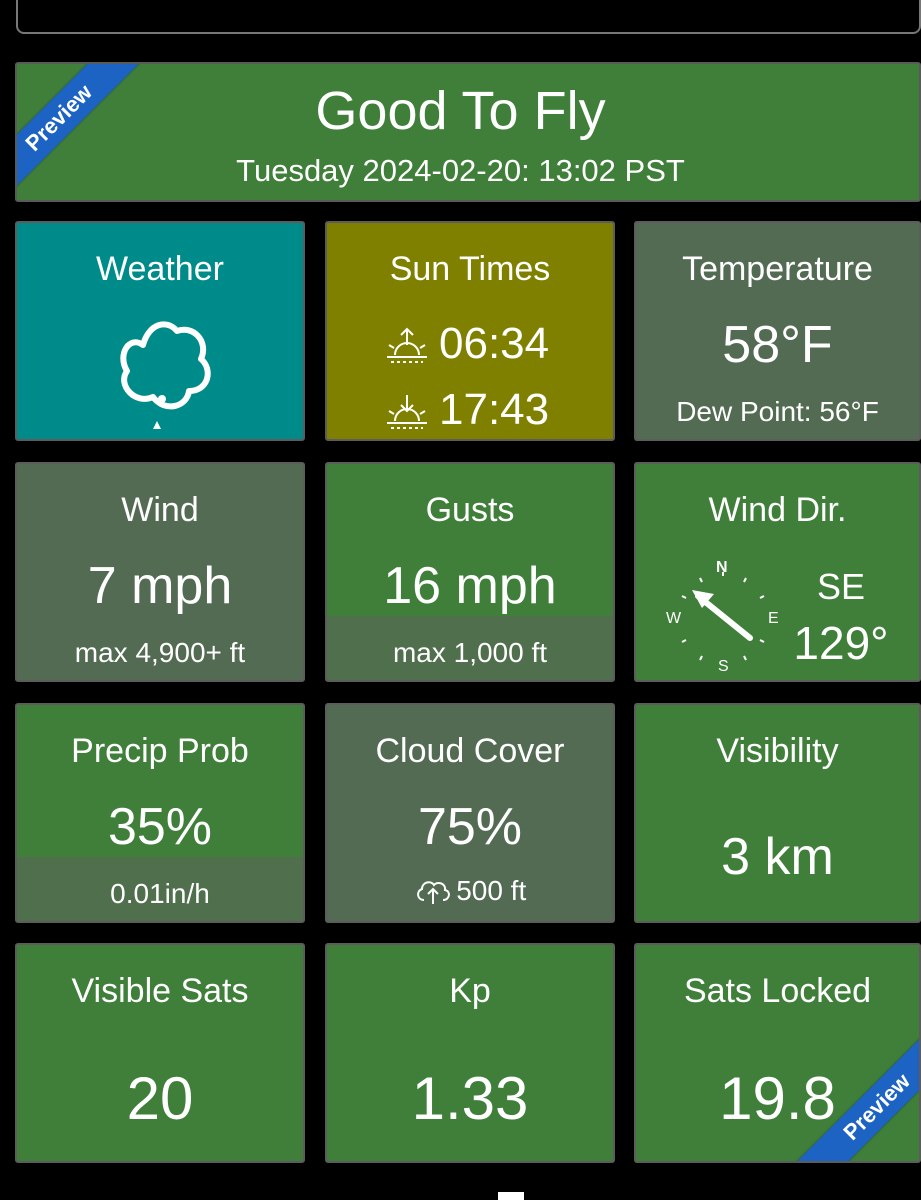 The image size is (921, 1200). I want to click on wind-max-altitude: max 4,900+ ft, so click(160, 652).